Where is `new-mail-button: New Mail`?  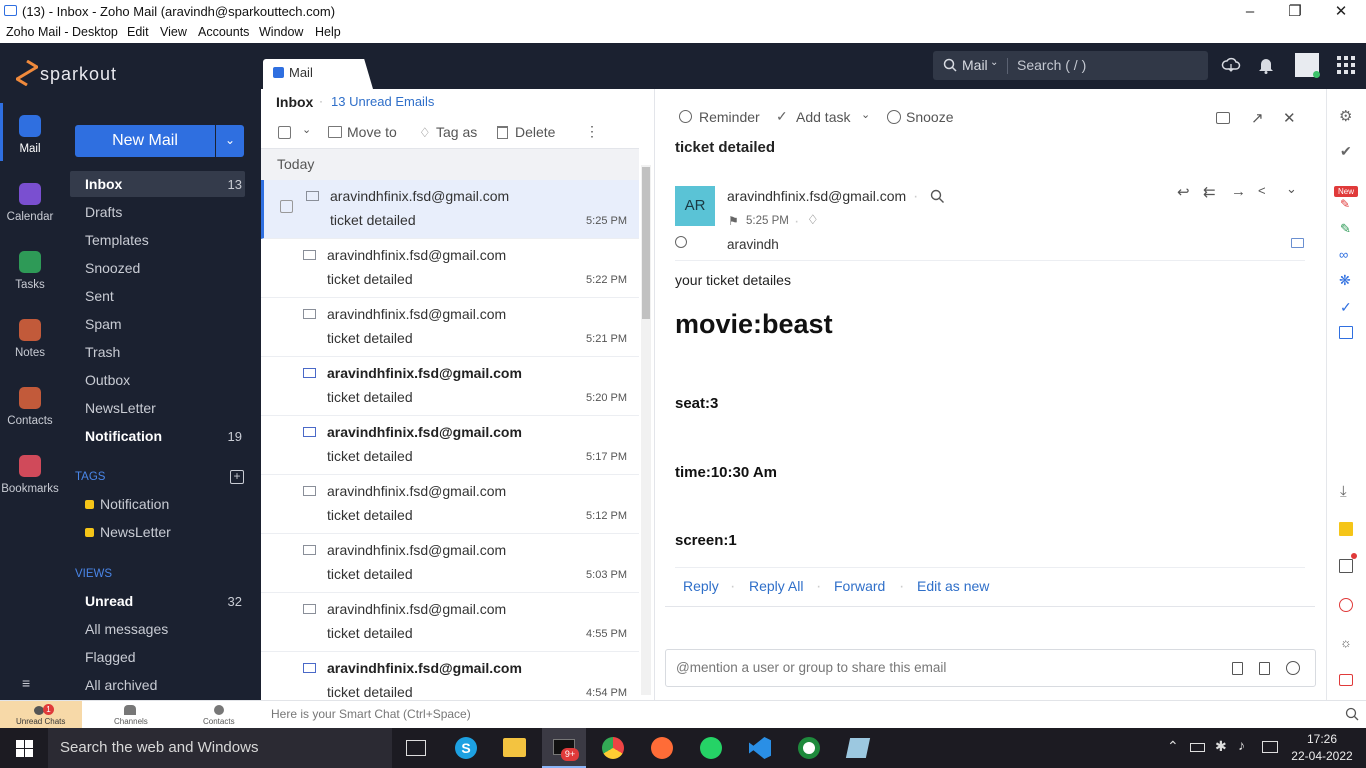
new-mail-button: New Mail is located at coordinates (145, 141).